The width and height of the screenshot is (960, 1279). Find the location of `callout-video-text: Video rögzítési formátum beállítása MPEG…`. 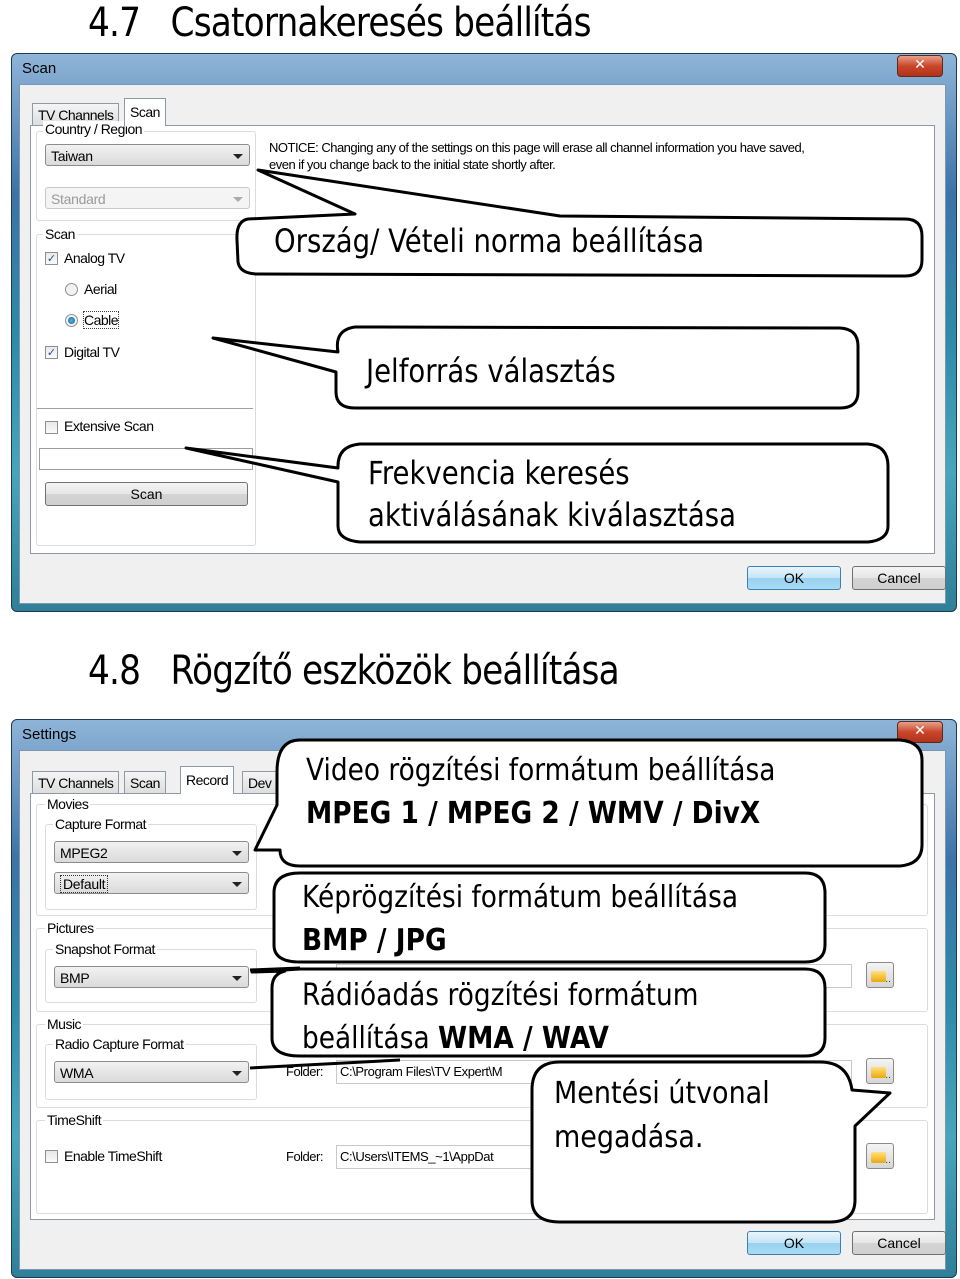

callout-video-text: Video rögzítési formátum beállítása MPEG… is located at coordinates (540, 792).